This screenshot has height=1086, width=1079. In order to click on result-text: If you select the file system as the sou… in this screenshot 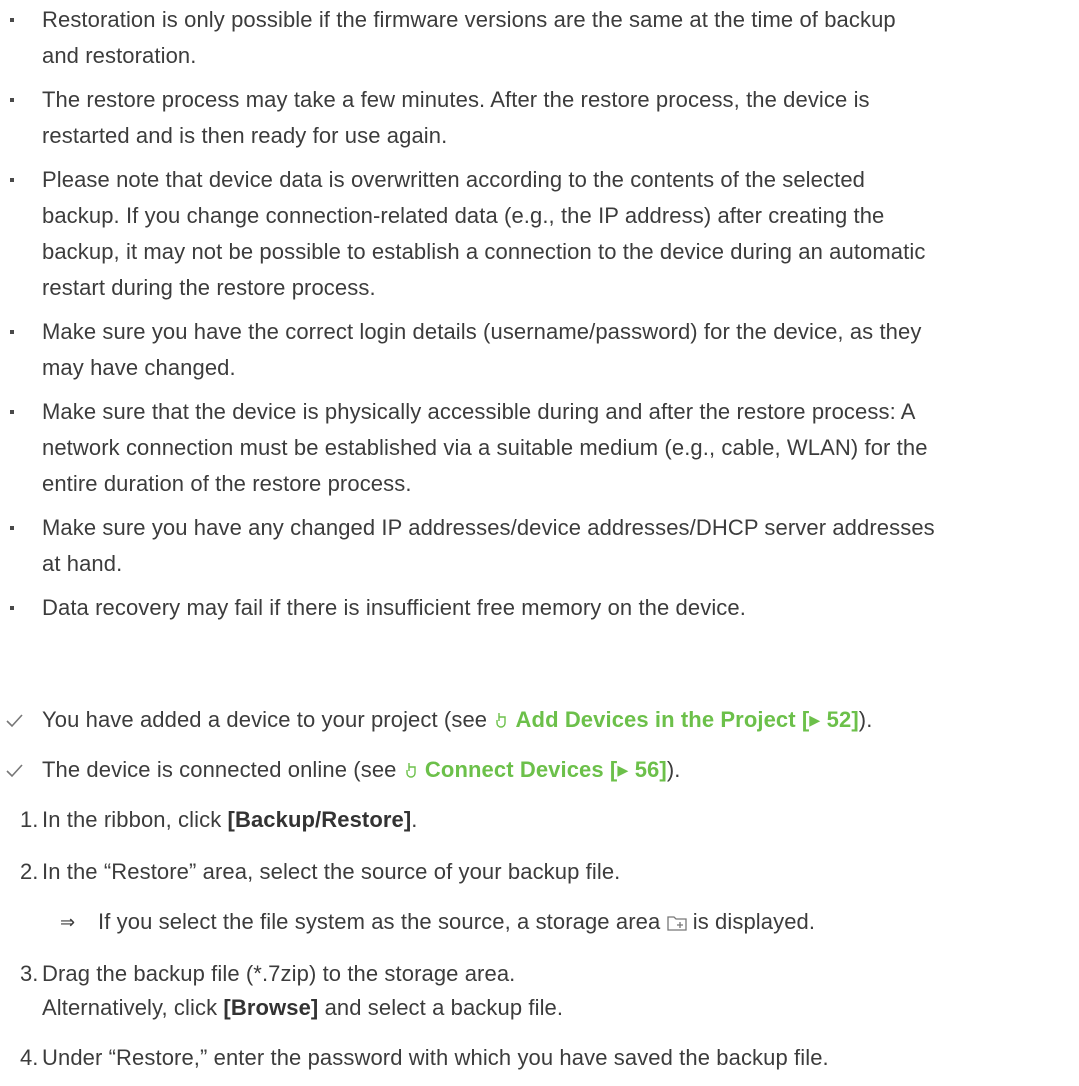, I will do `click(382, 921)`.